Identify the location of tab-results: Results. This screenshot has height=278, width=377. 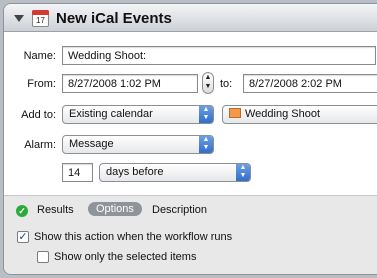
(55, 210).